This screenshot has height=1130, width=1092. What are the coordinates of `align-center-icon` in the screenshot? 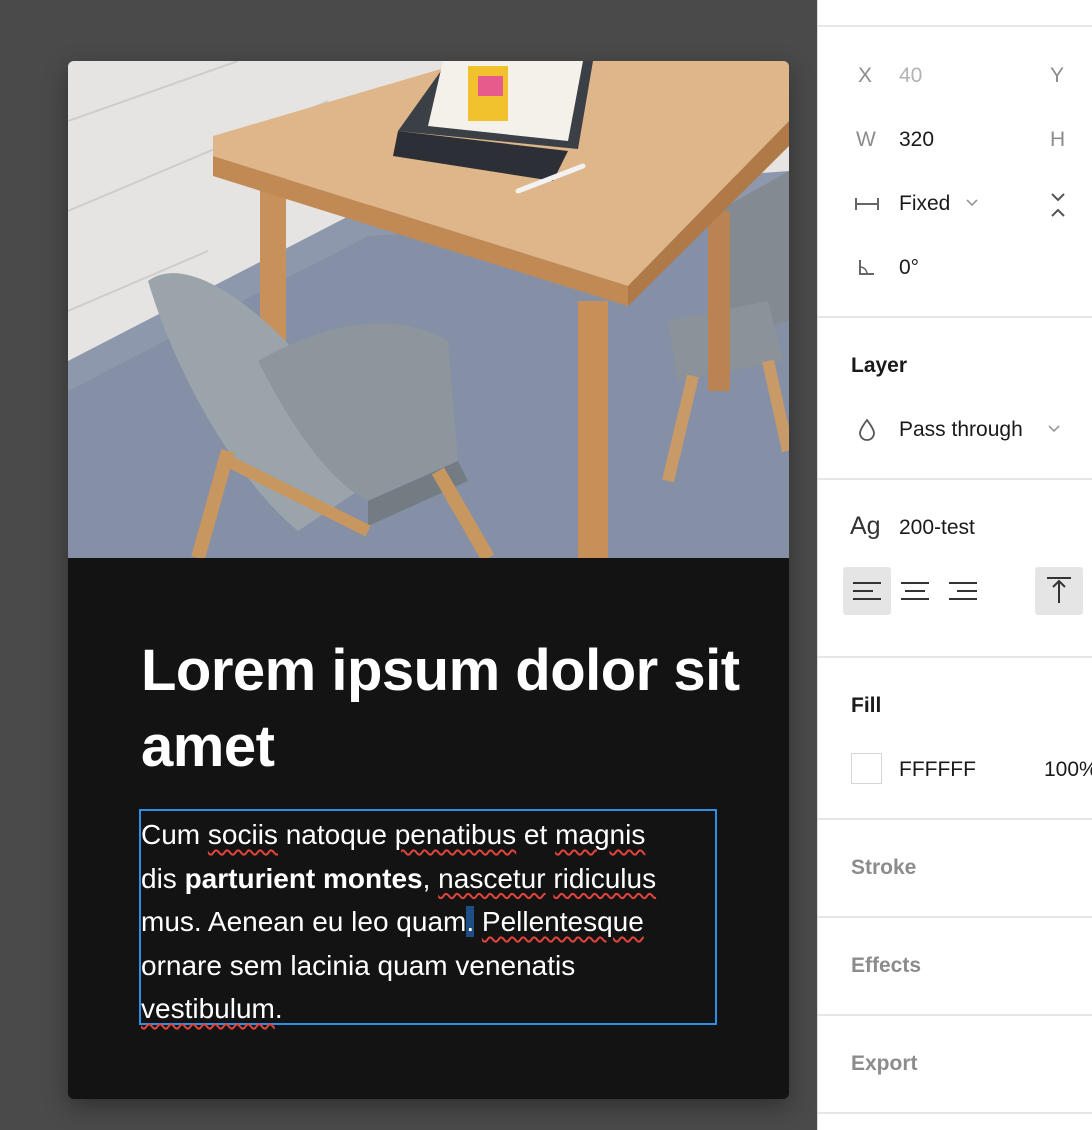 It's located at (915, 591).